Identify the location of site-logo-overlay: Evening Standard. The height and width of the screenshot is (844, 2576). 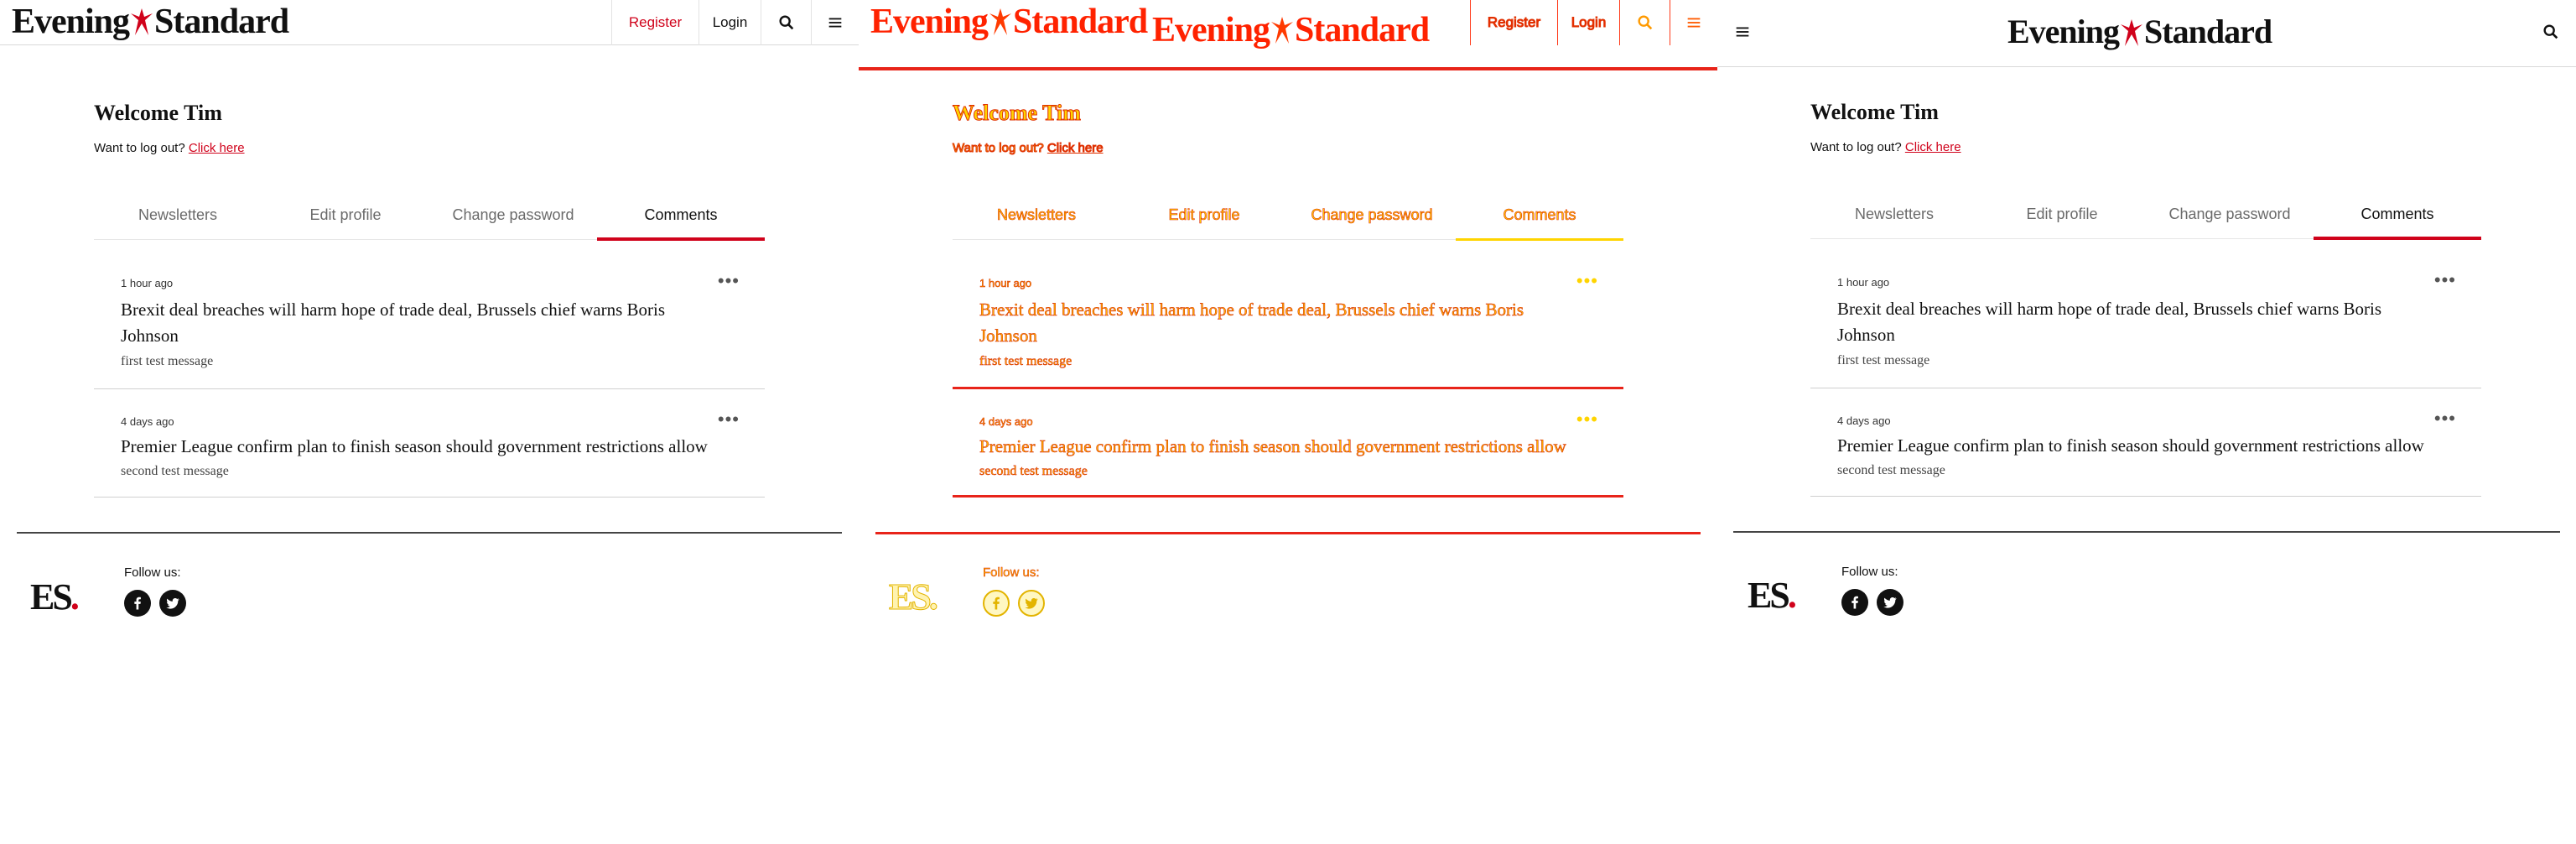
(1291, 30).